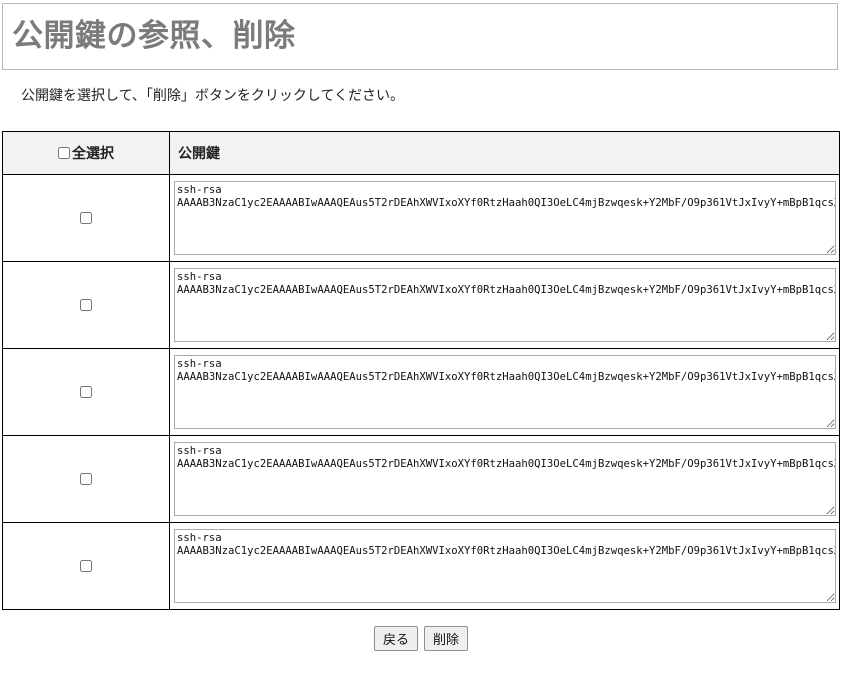 Image resolution: width=842 pixels, height=678 pixels. Describe the element at coordinates (213, 96) in the screenshot. I see `instruction-text: 公開鍵を選択して、「削除」ボタンをクリックしてください。` at that location.